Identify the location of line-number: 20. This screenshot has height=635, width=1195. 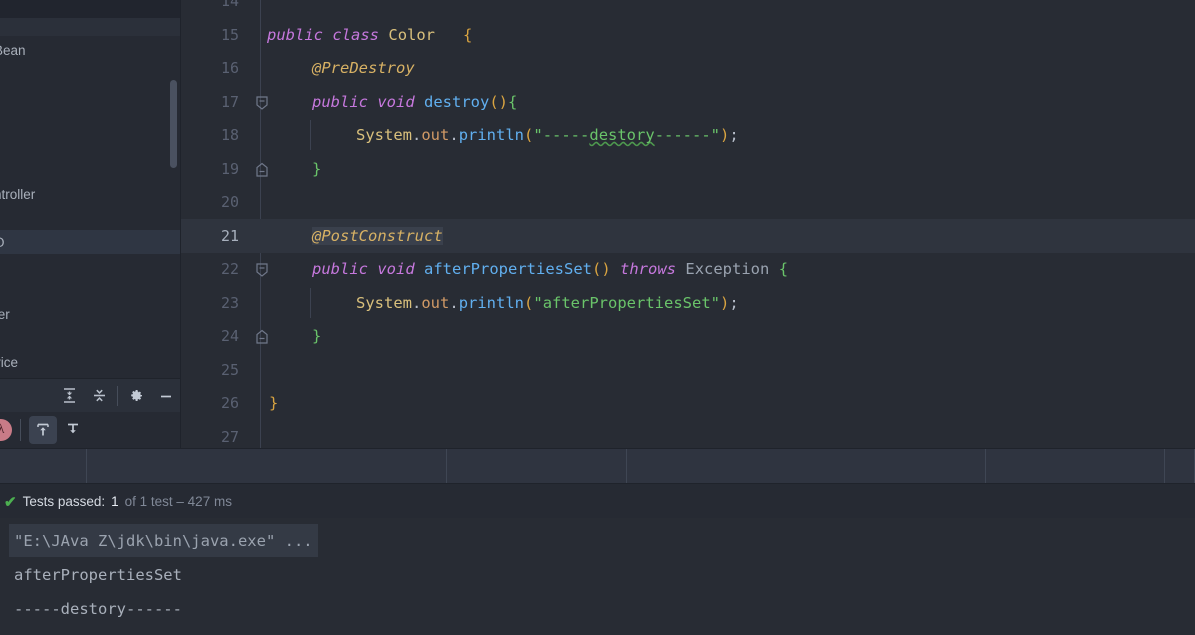
(229, 201).